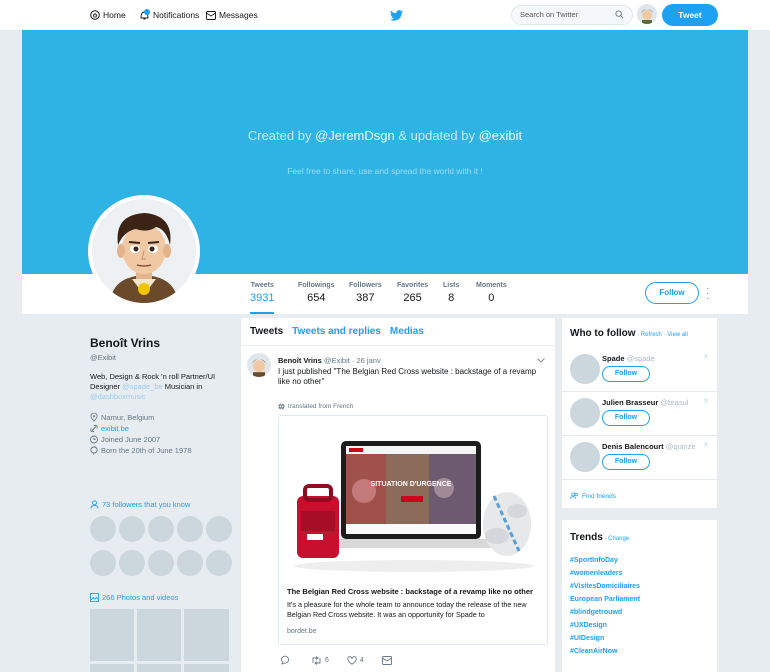 Image resolution: width=770 pixels, height=672 pixels. What do you see at coordinates (412, 298) in the screenshot?
I see `stat-value: 265` at bounding box center [412, 298].